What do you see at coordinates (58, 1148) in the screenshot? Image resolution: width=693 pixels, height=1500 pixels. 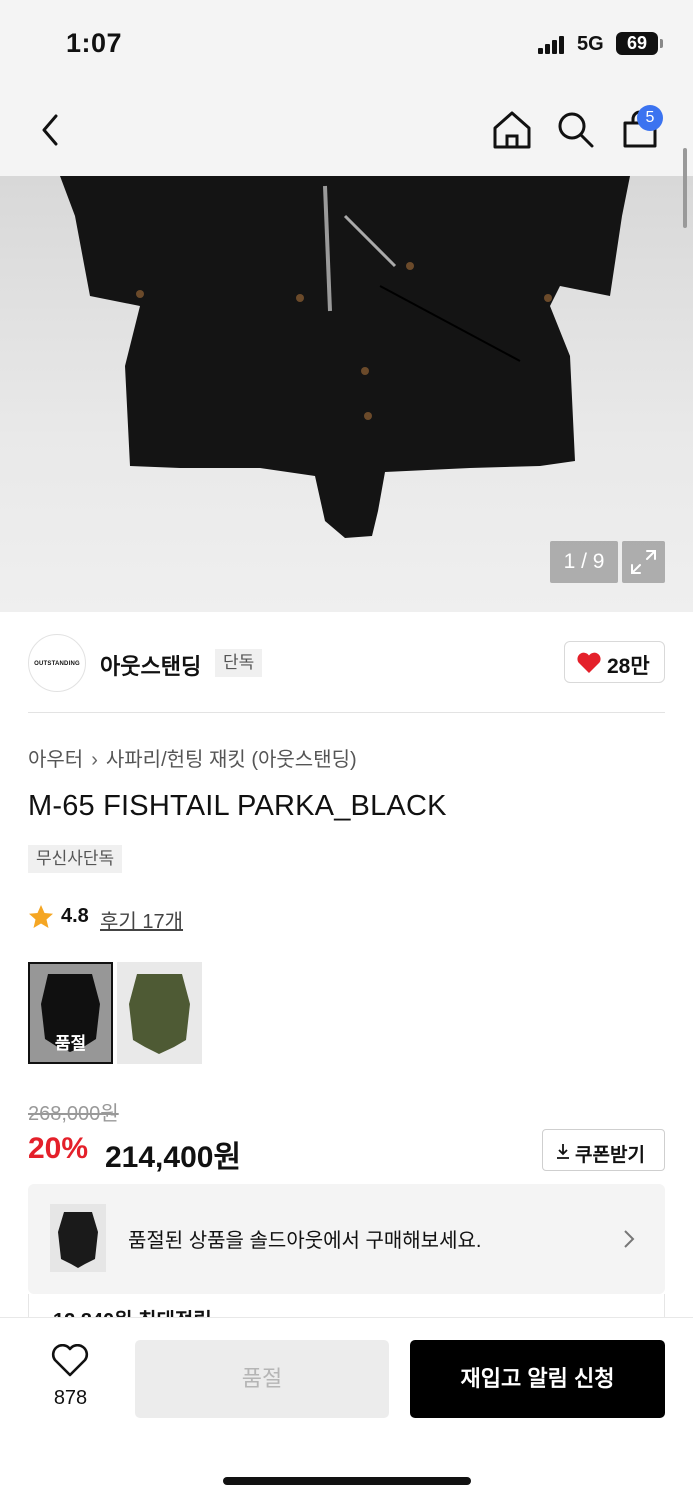 I see `discount-rate: 20%` at bounding box center [58, 1148].